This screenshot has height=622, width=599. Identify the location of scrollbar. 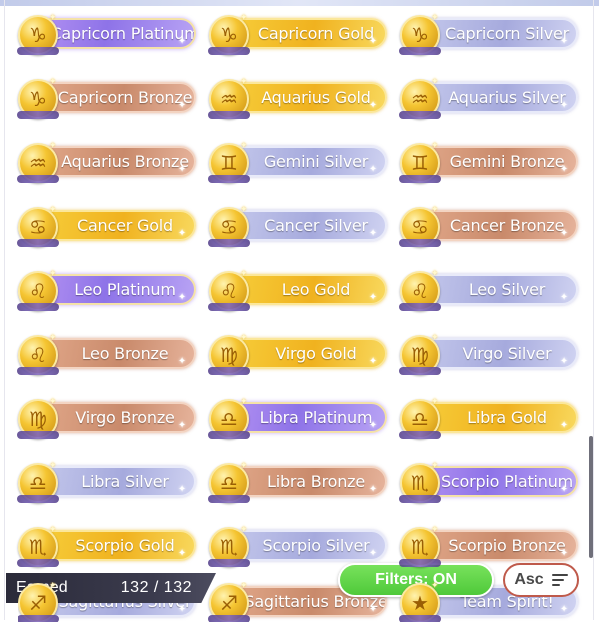
(591, 497).